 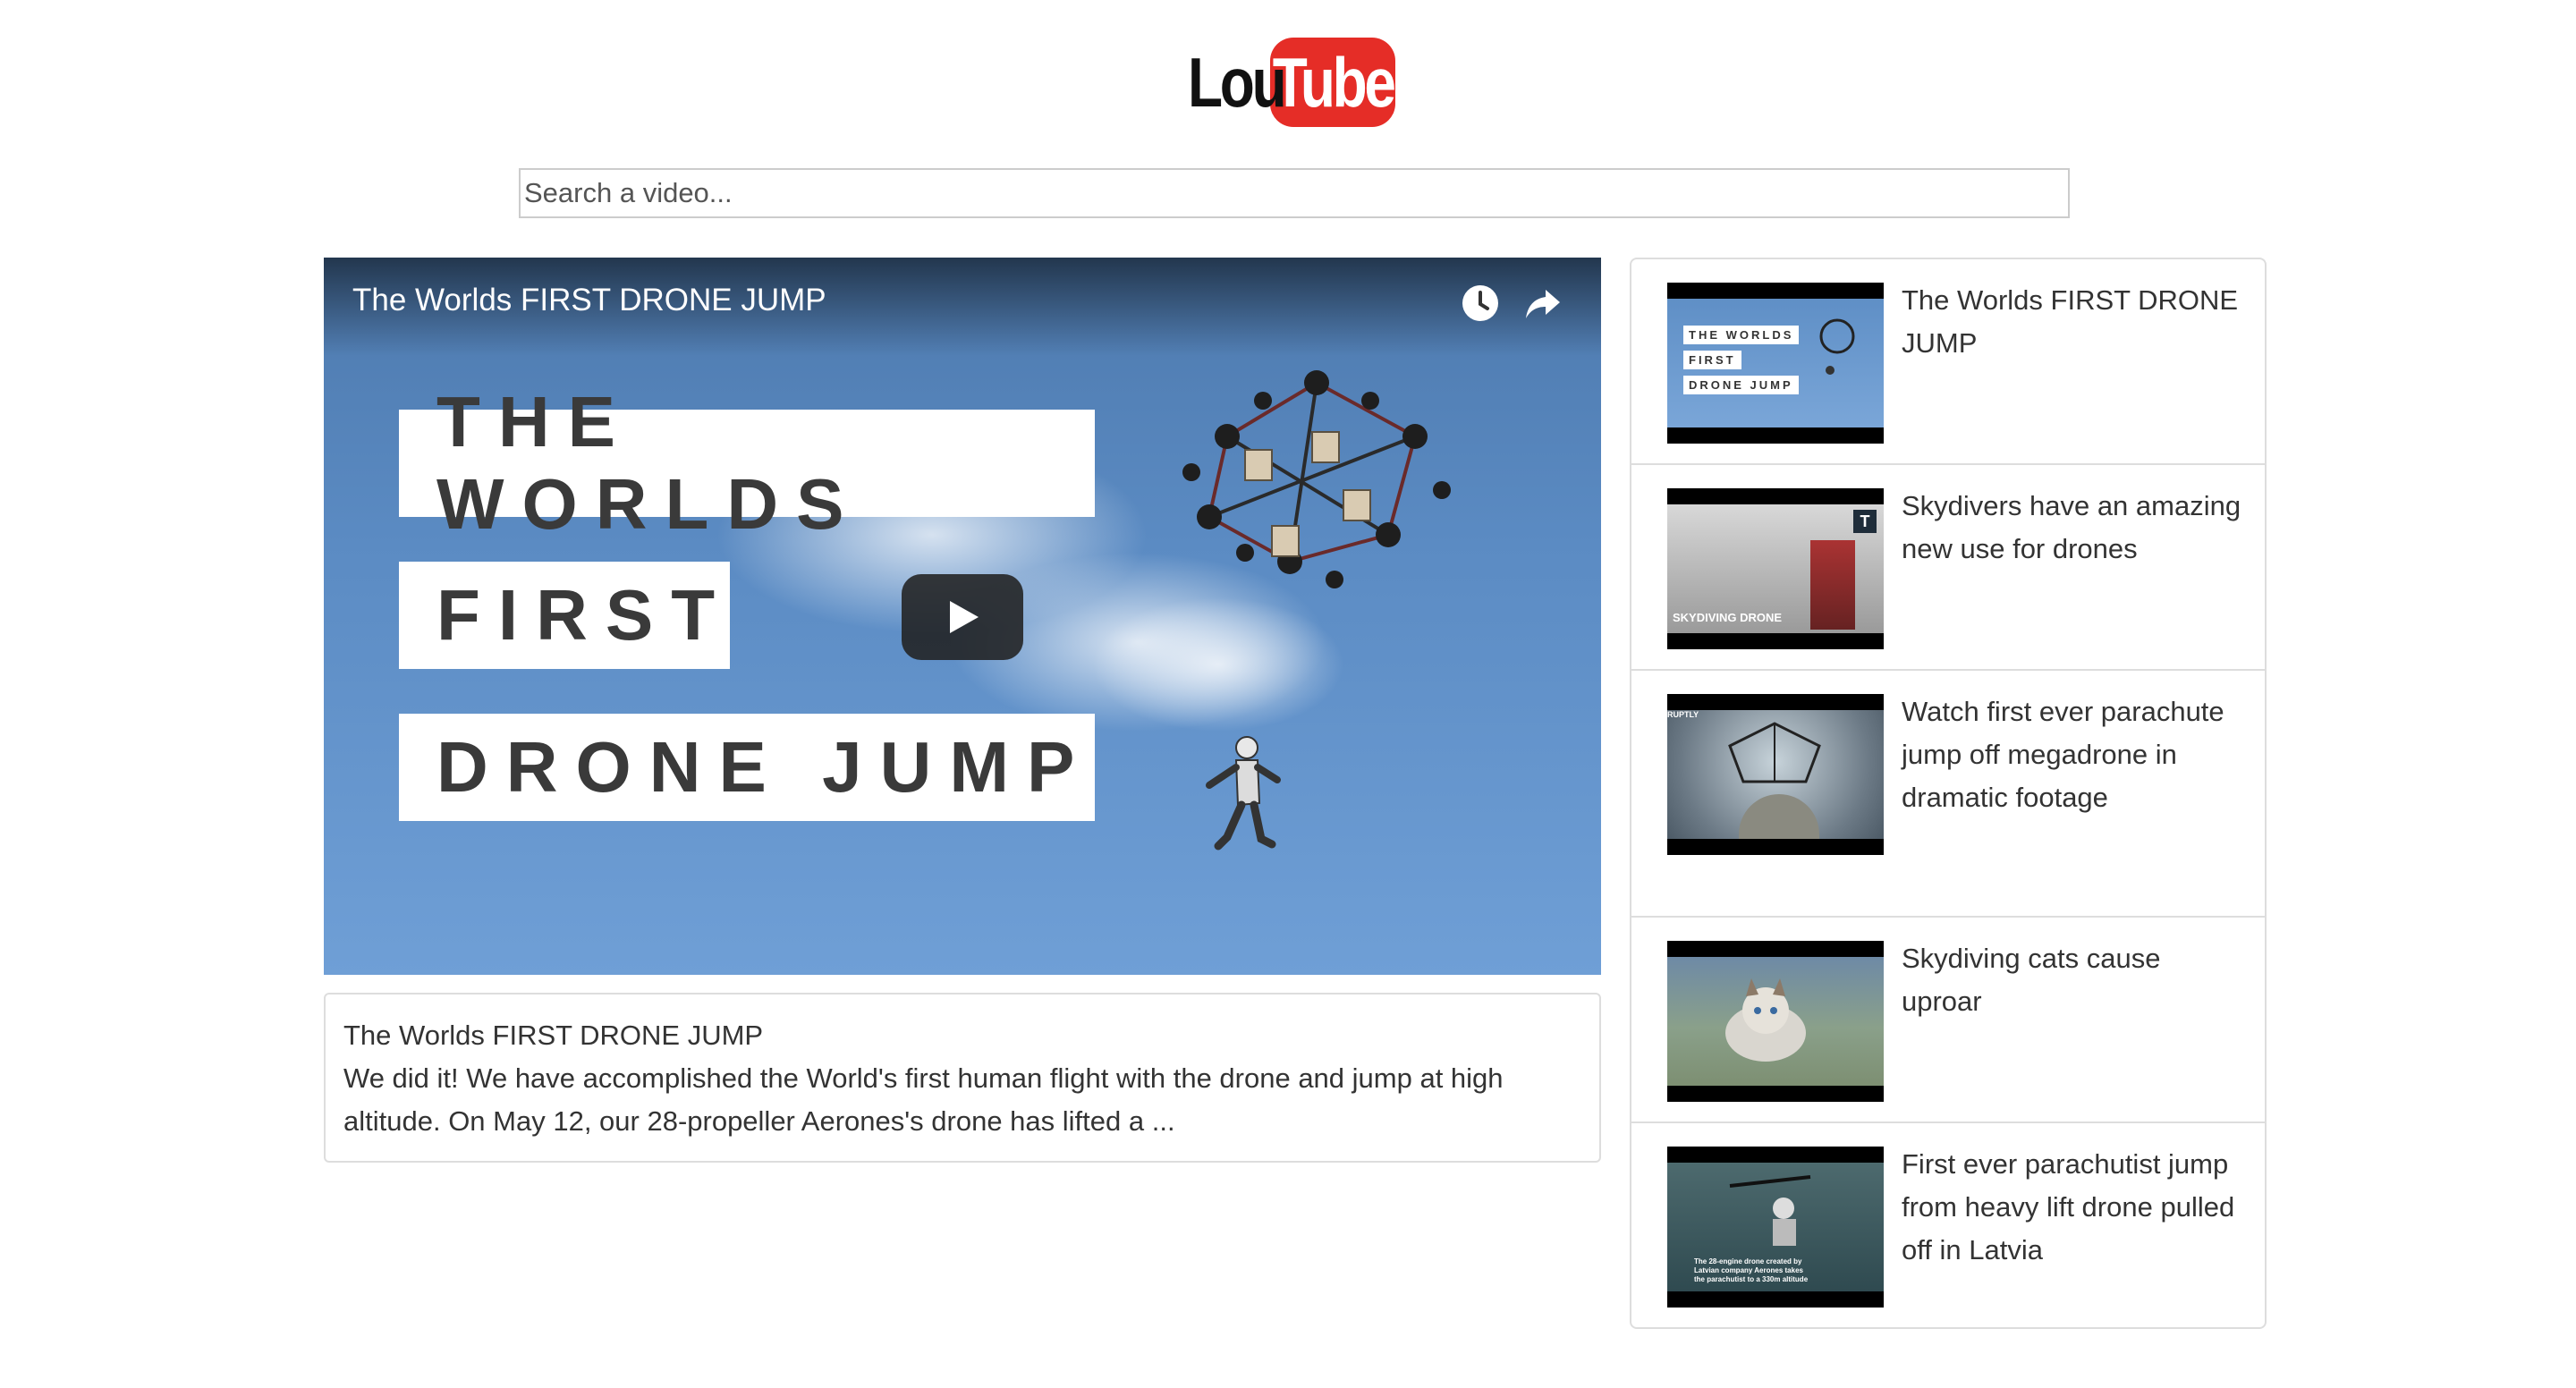 I want to click on thumbnail-text-line-2: FIRST, so click(x=564, y=616).